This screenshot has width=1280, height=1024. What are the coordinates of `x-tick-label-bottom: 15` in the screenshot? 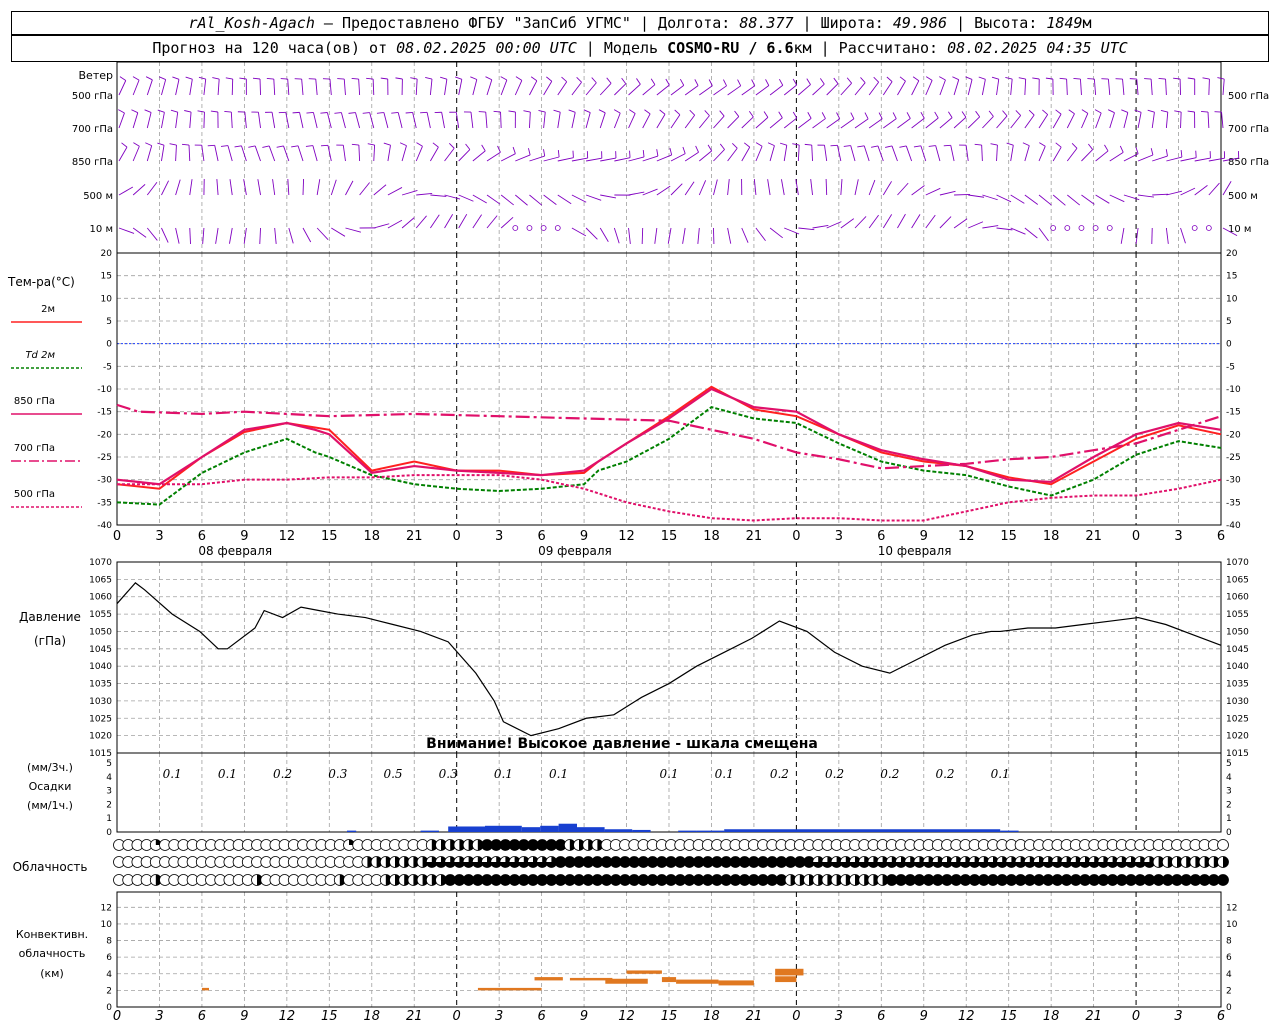 It's located at (1008, 1016).